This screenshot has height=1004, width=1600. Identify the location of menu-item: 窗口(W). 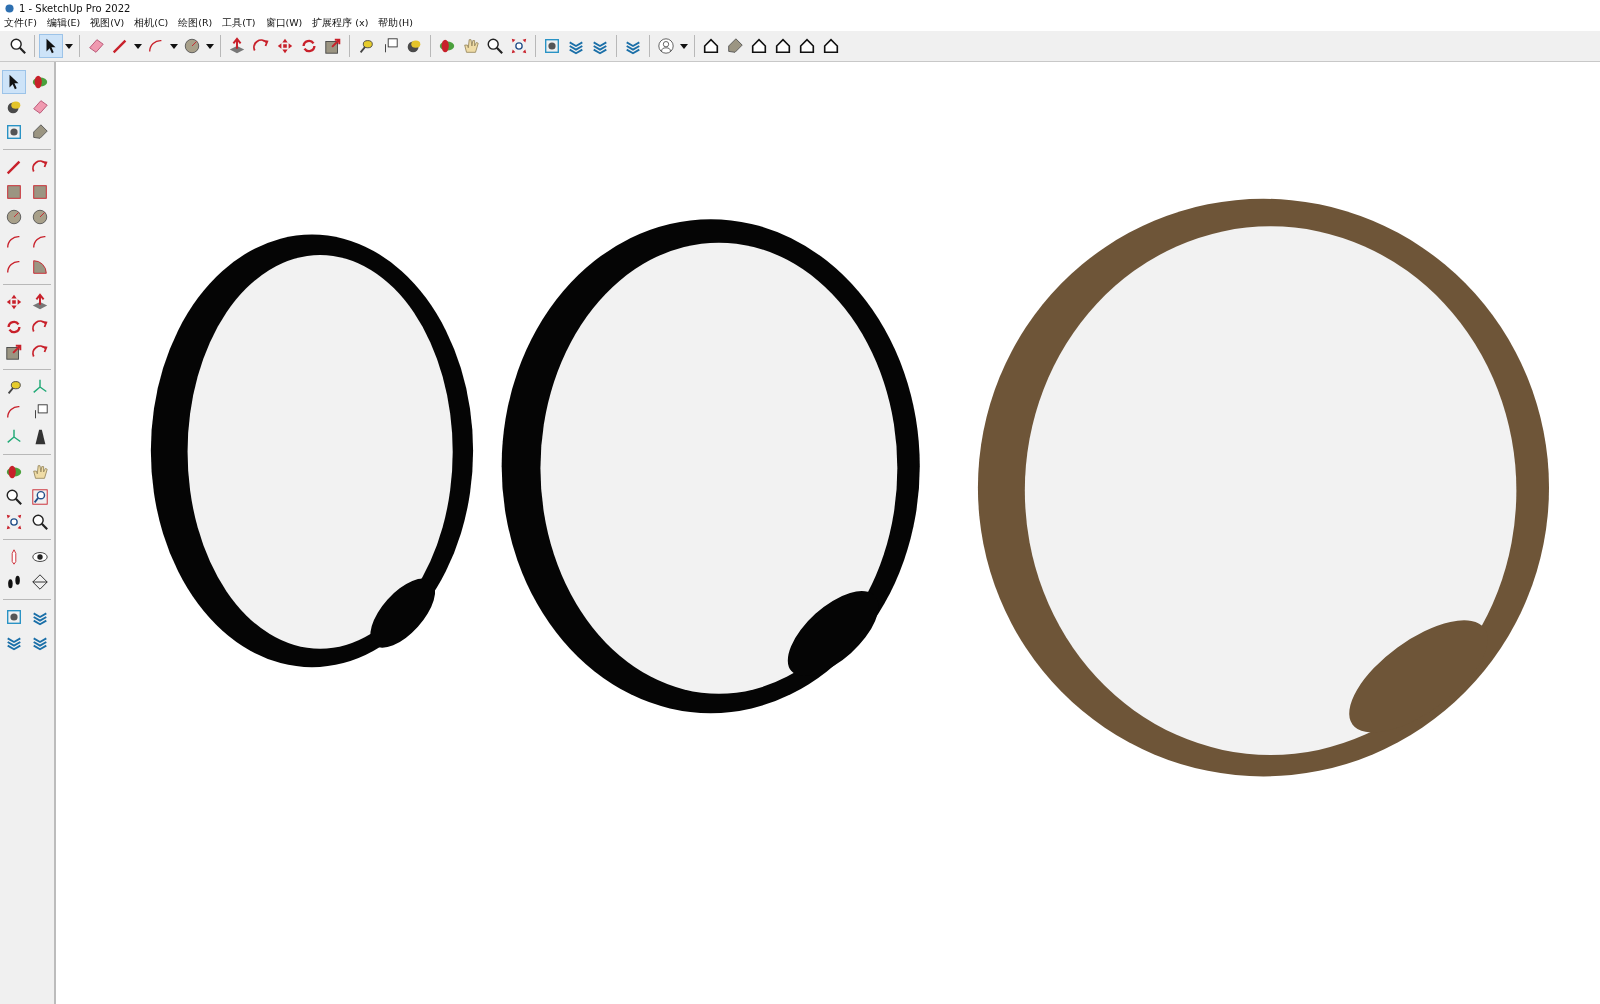
(284, 23).